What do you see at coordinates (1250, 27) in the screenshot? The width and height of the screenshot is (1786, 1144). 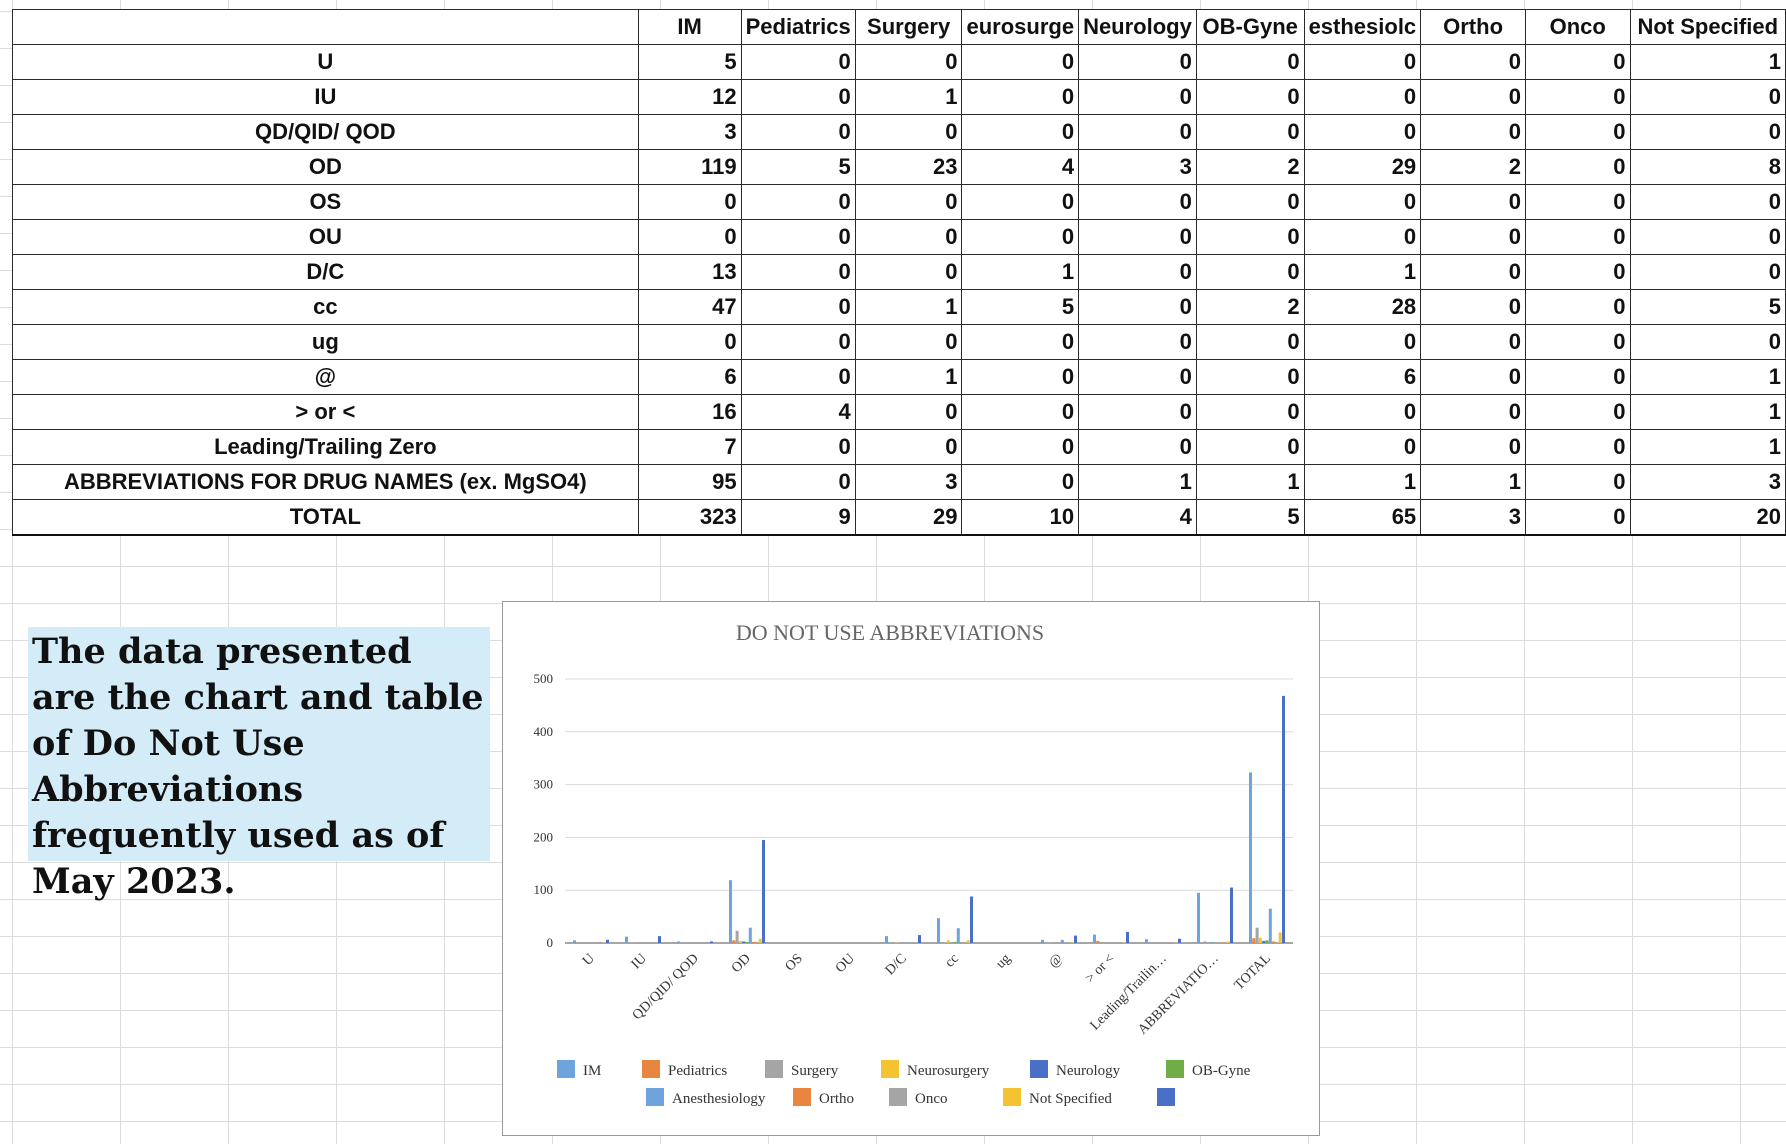 I see `column-header: OB-Gyne` at bounding box center [1250, 27].